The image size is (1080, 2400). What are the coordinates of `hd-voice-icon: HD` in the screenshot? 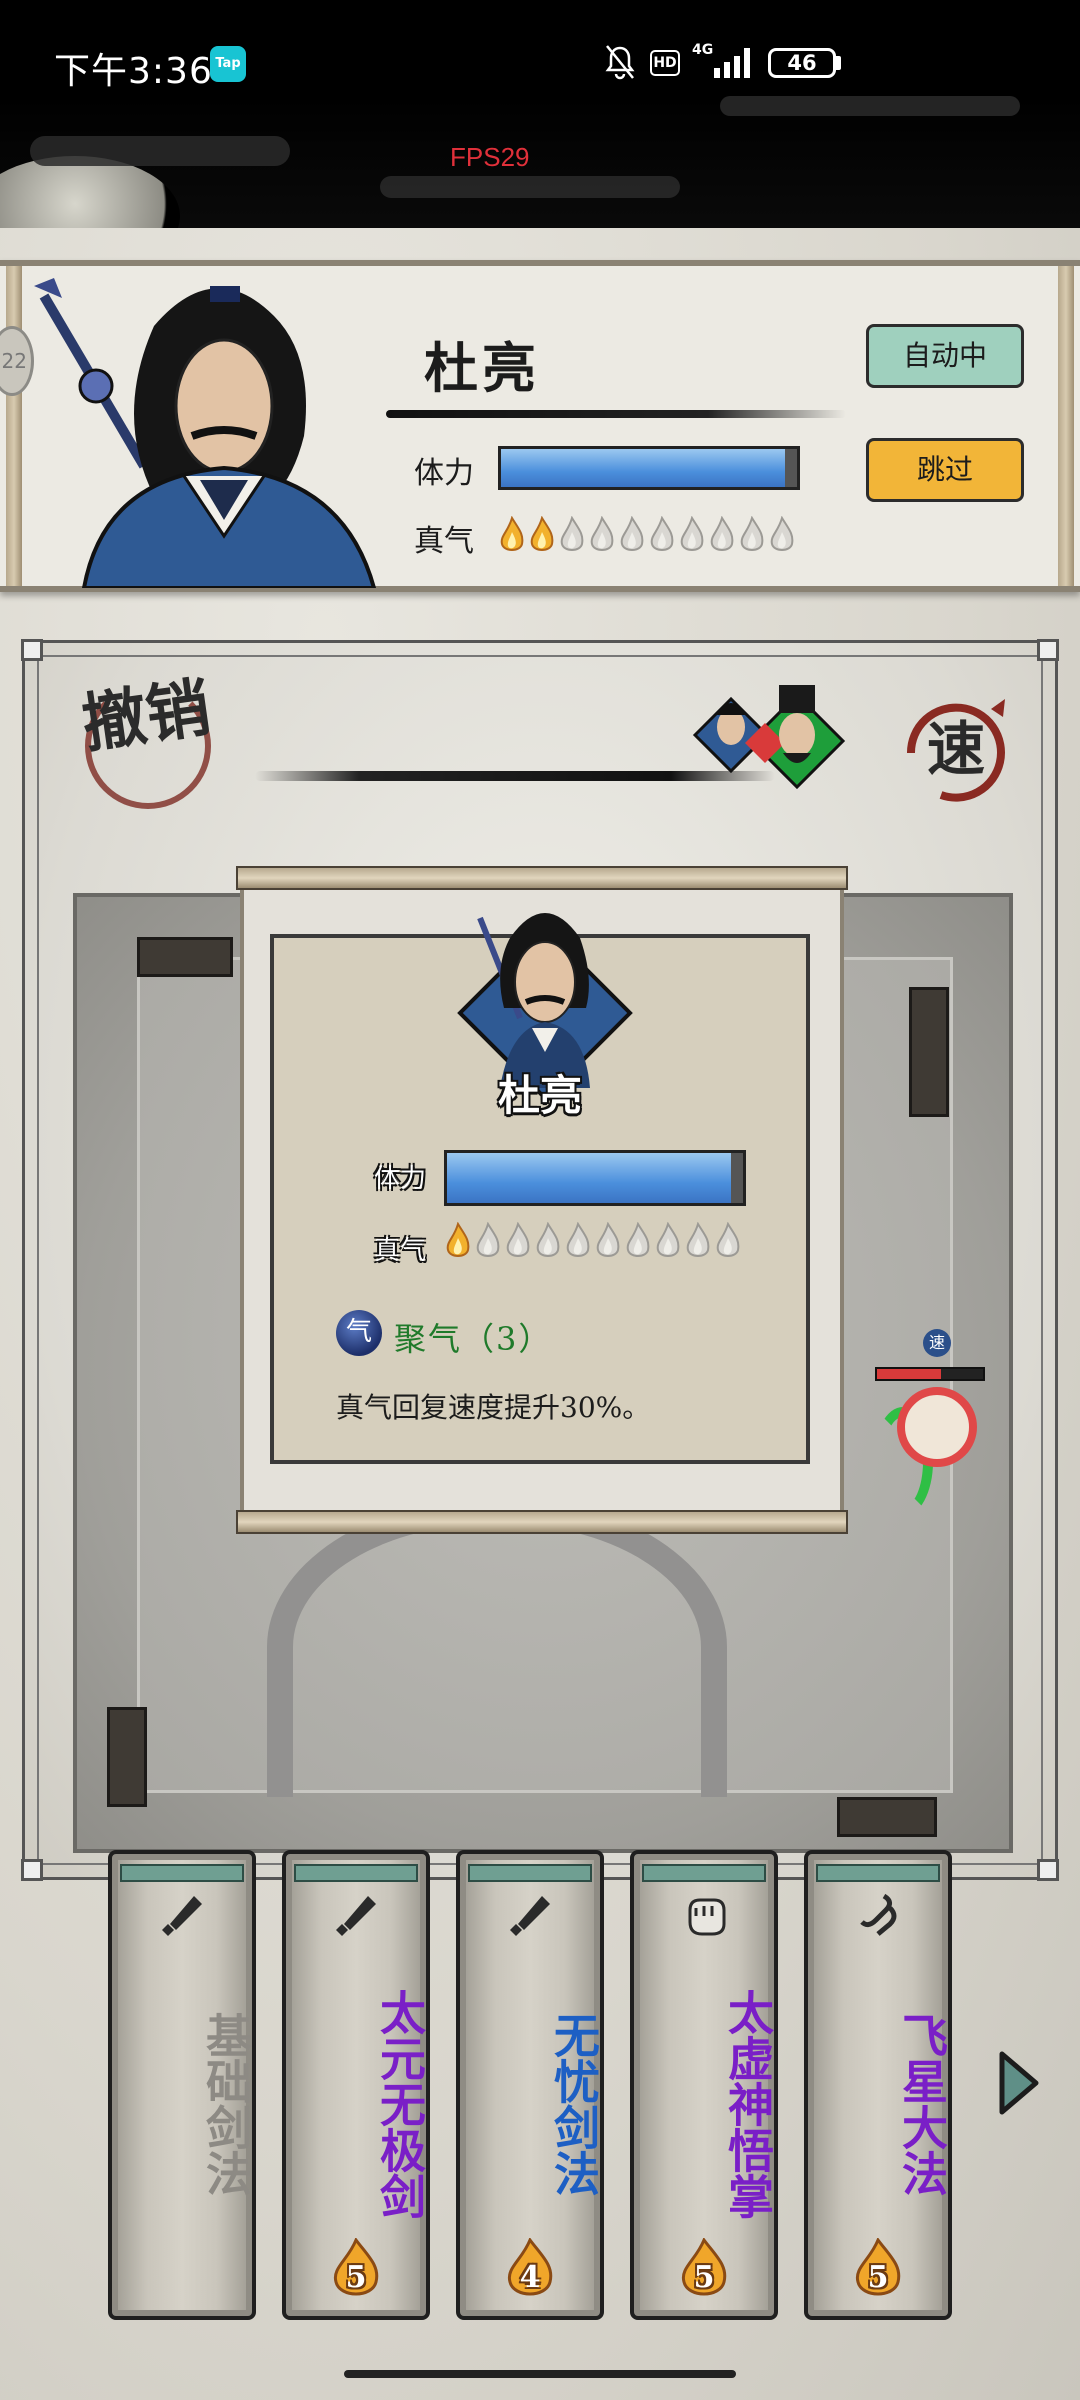 It's located at (665, 63).